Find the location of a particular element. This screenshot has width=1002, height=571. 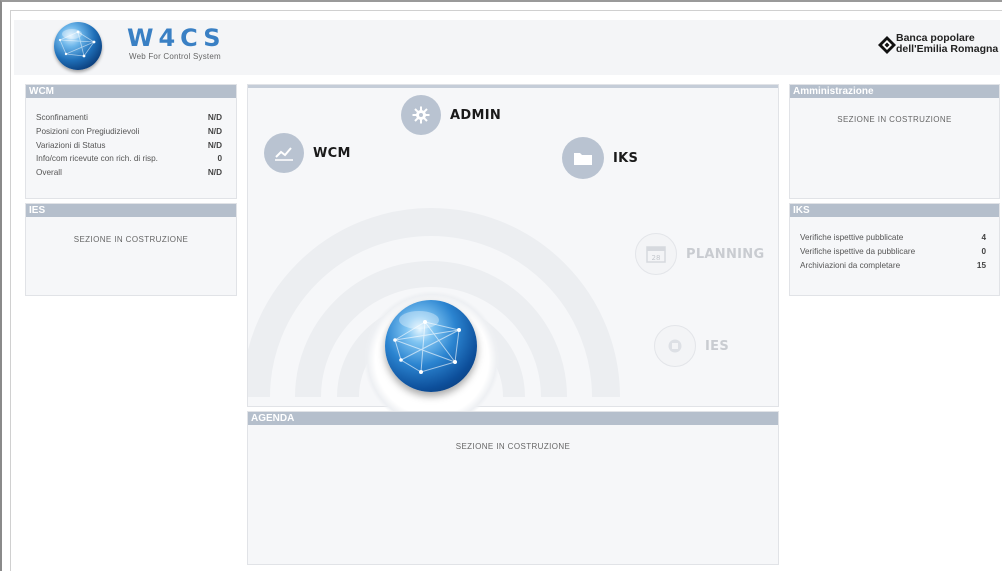

list-item: Info/com ricevute con rich. di risp. 0 is located at coordinates (129, 159).